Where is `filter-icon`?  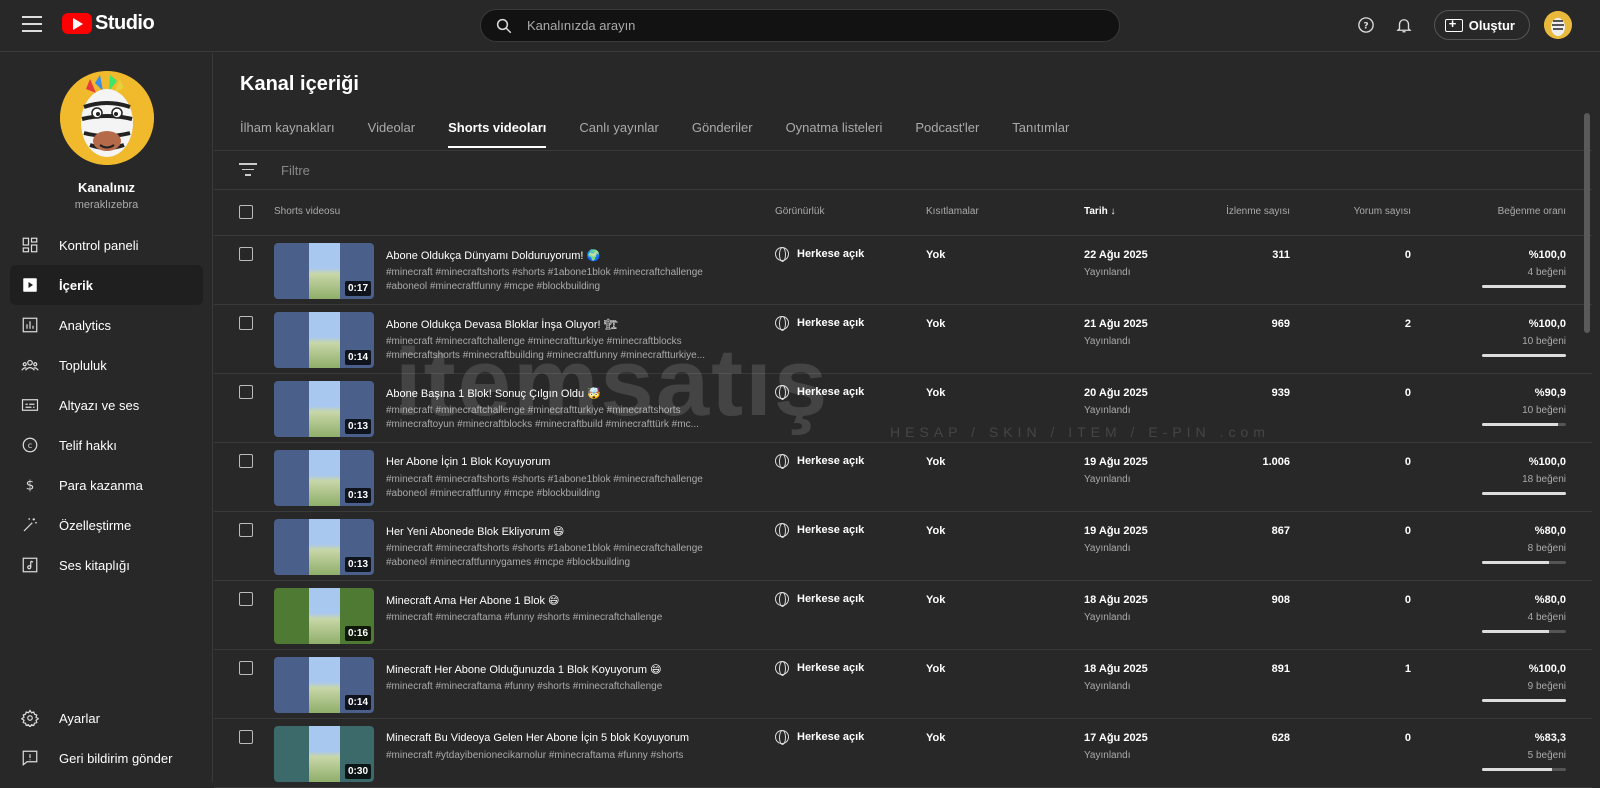
filter-icon is located at coordinates (248, 170).